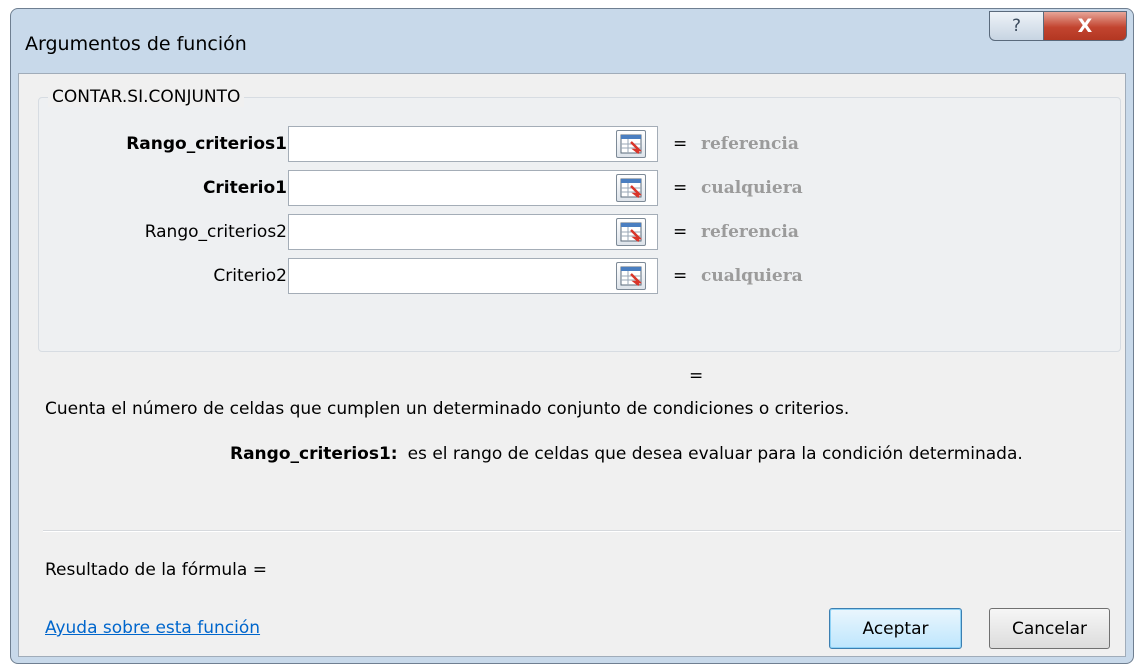 The image size is (1140, 669). I want to click on criterio1-input, so click(473, 188).